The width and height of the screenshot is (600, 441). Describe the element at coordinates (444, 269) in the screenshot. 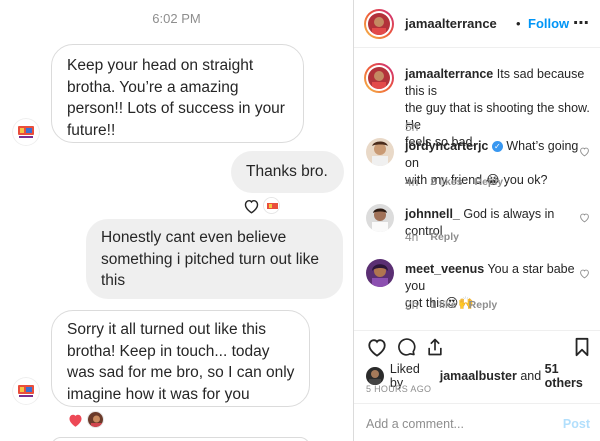

I see `comment-username: meet_veenus` at that location.